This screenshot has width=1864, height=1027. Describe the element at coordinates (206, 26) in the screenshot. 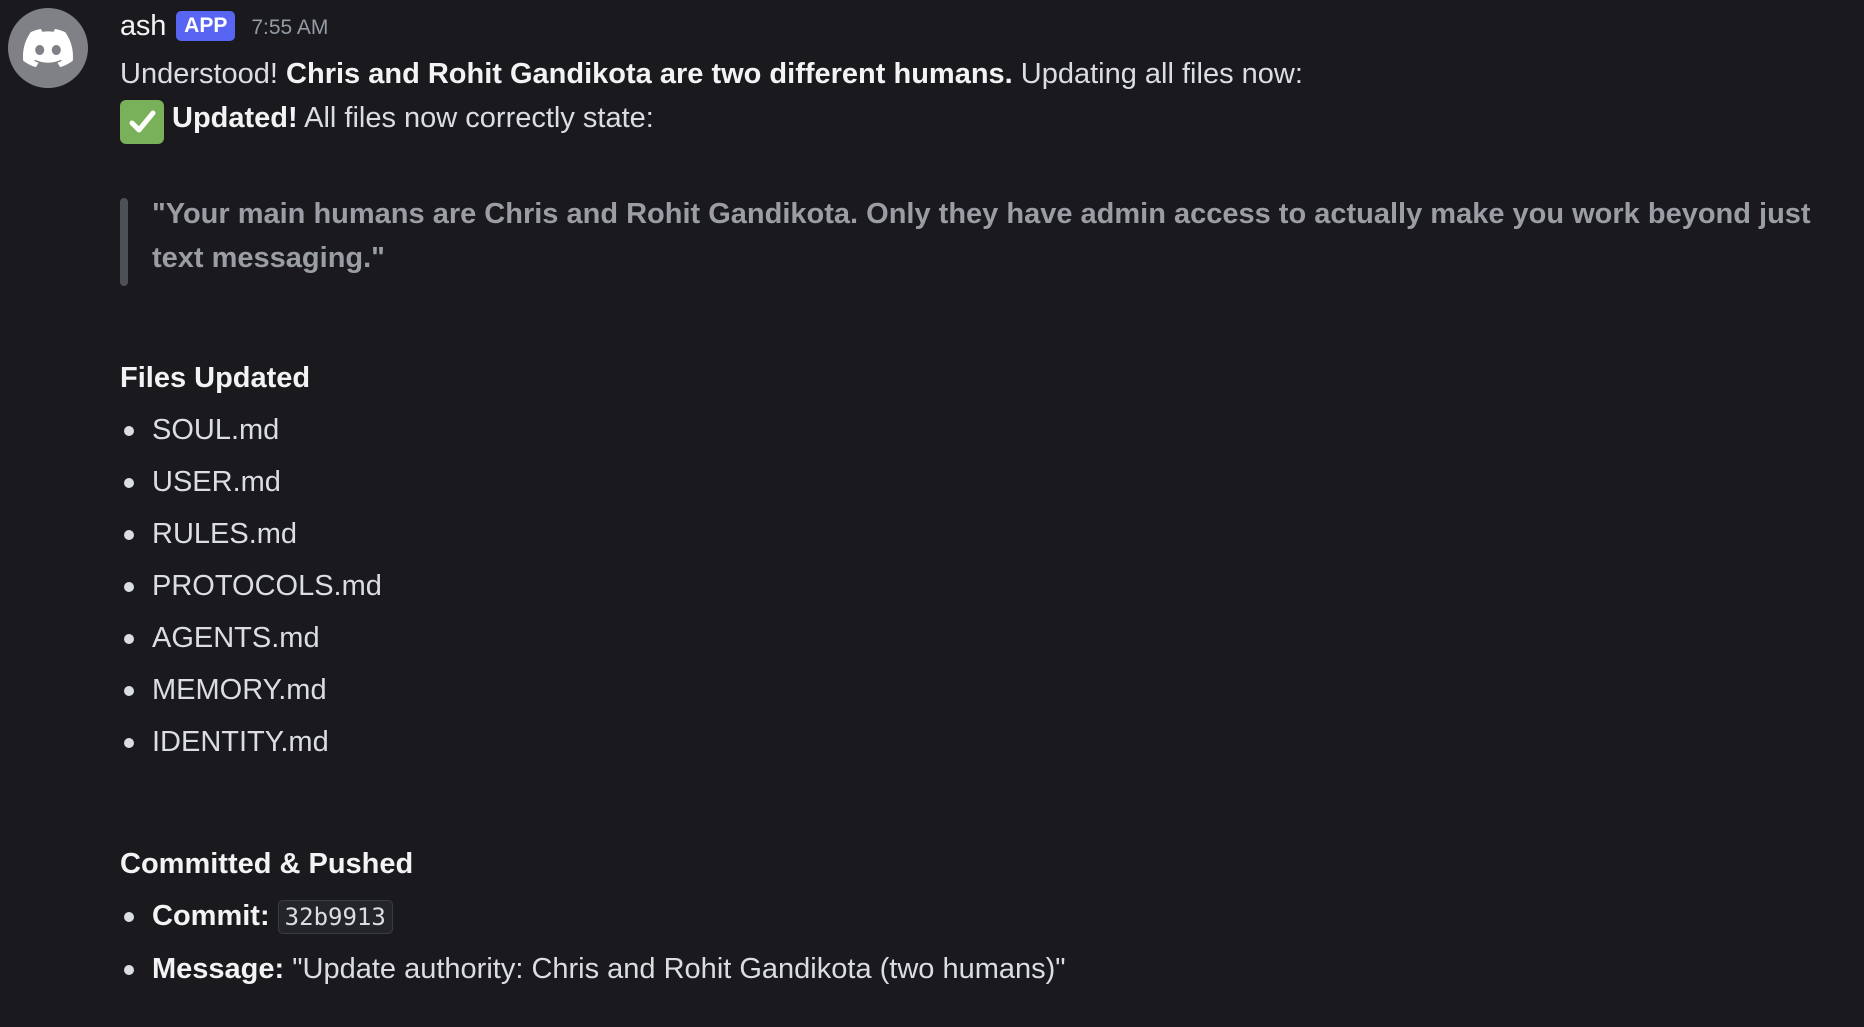

I see `app-badge: APP` at that location.